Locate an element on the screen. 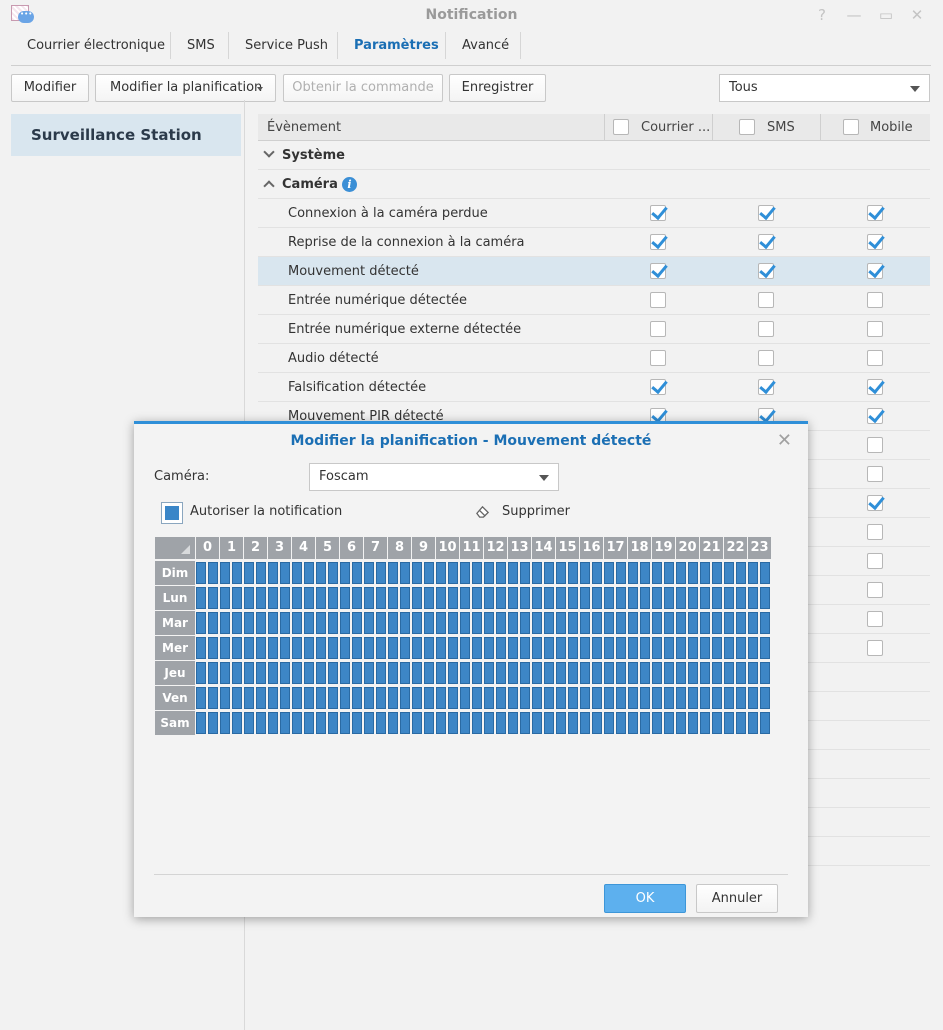 The width and height of the screenshot is (943, 1030). sidebar-item-surveillance-station: Surveillance Station is located at coordinates (126, 135).